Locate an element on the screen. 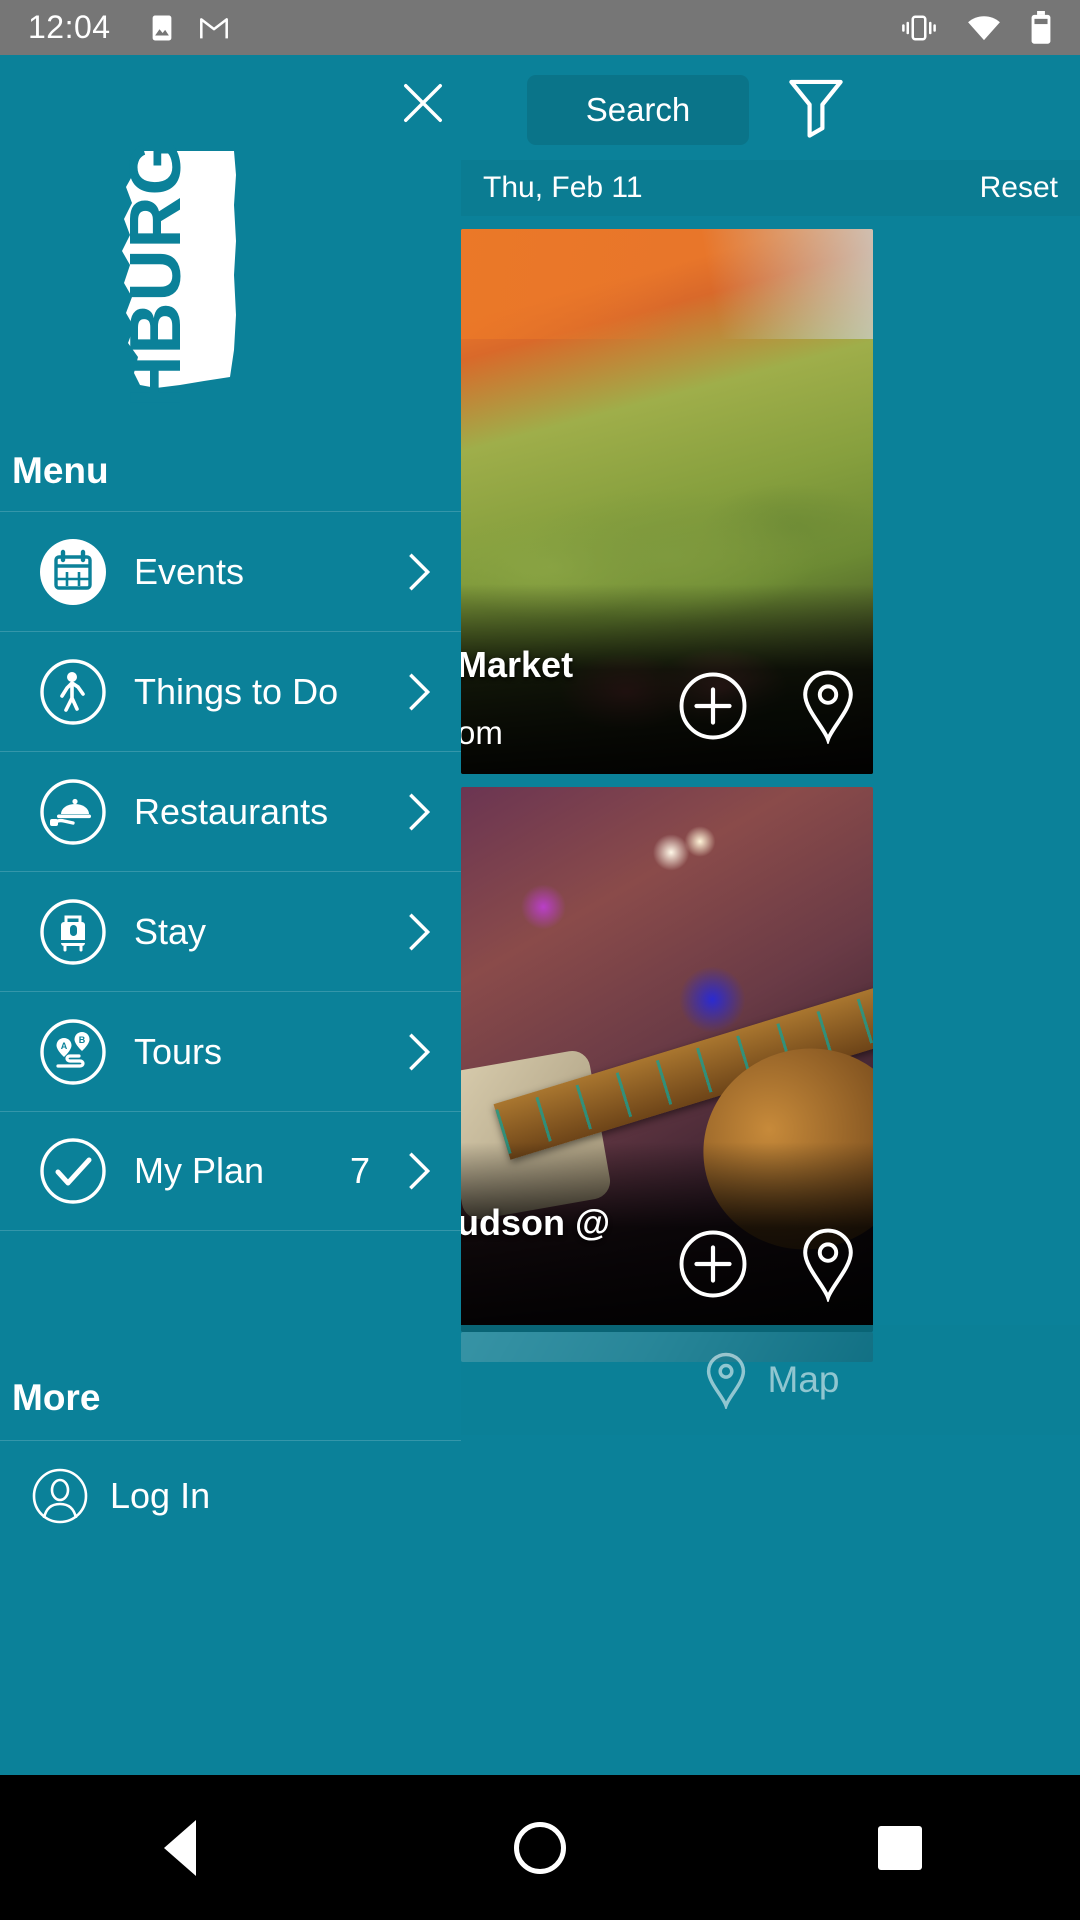 The height and width of the screenshot is (1920, 1080). sidebar-item-log-in: Log In is located at coordinates (230, 1495).